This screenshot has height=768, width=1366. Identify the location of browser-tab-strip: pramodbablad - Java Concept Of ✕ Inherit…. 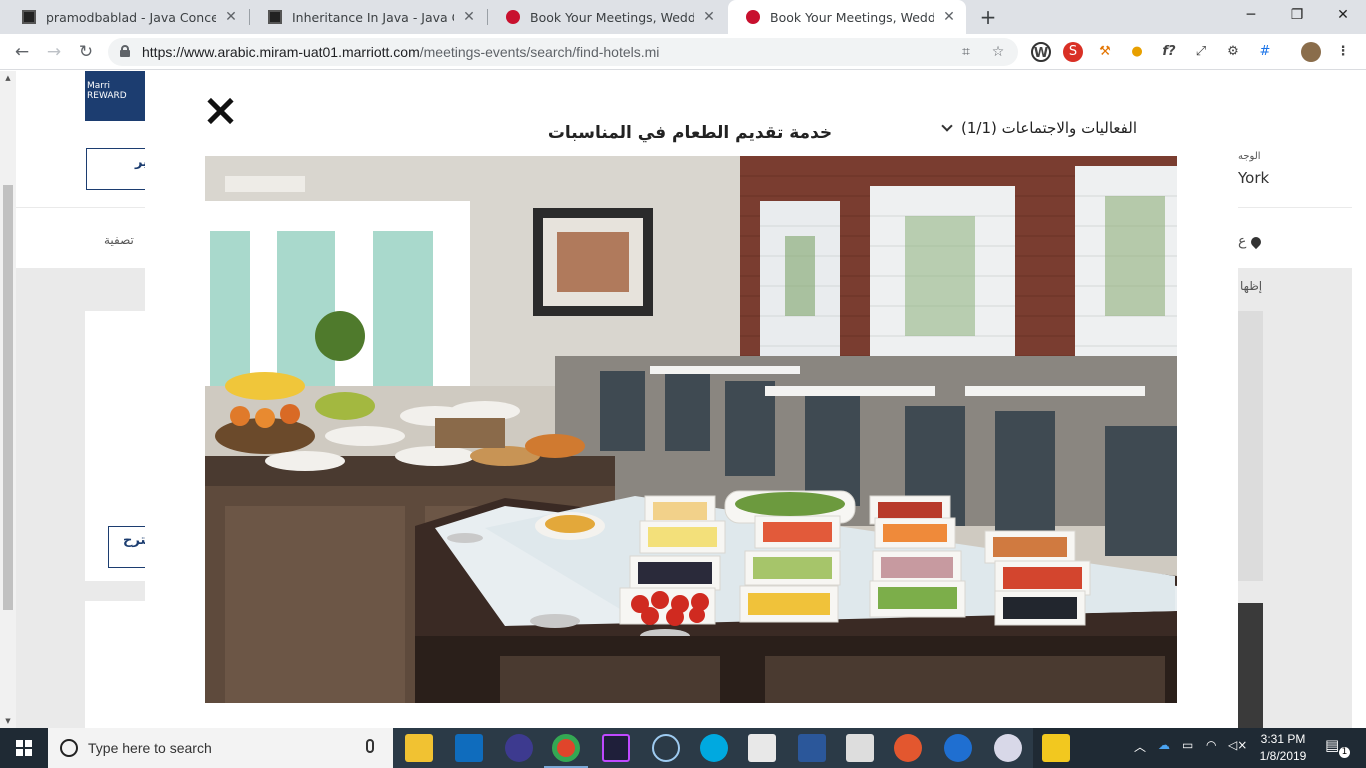
(683, 17).